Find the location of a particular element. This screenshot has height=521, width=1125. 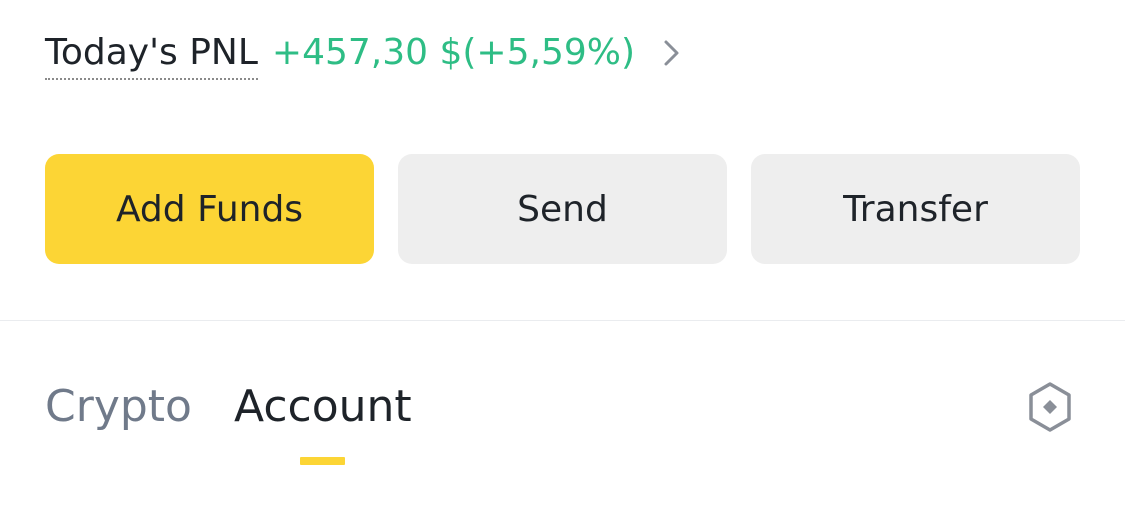

section-divider is located at coordinates (562, 320).